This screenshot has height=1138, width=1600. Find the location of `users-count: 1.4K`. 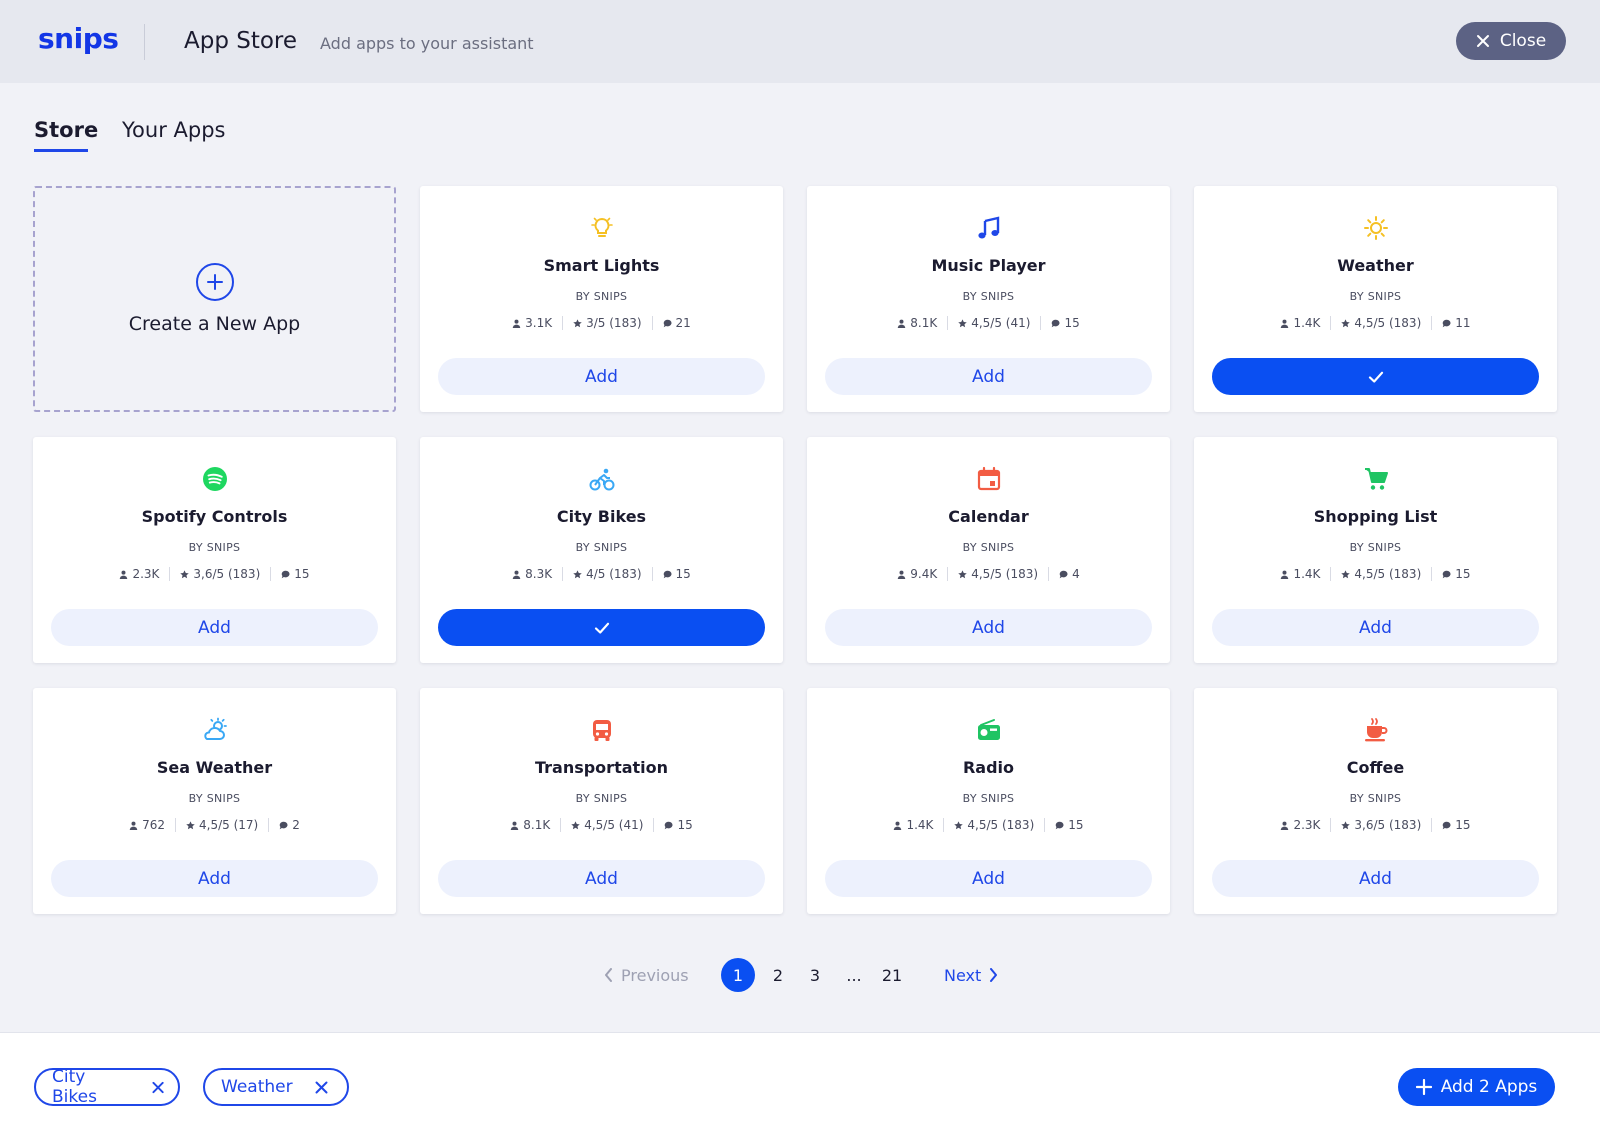

users-count: 1.4K is located at coordinates (1307, 323).